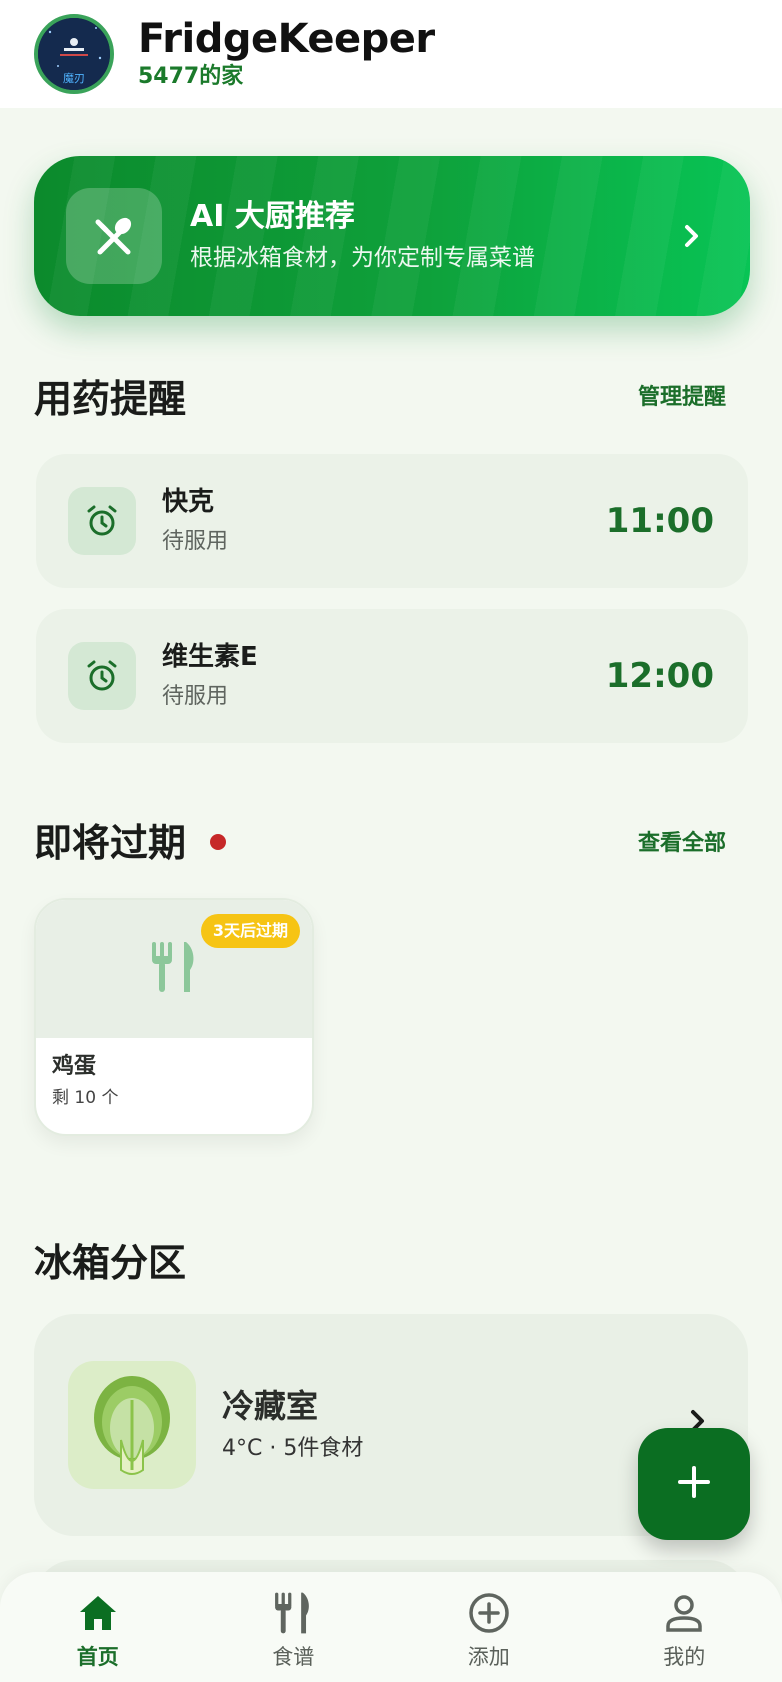 The image size is (782, 1682). I want to click on bottom-navigation: 首页 食谱 添加 我的, so click(391, 1627).